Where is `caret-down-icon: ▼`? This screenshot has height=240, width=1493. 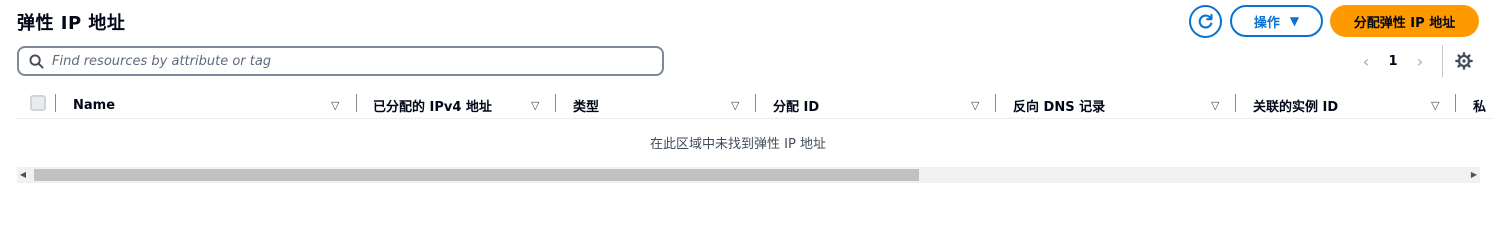 caret-down-icon: ▼ is located at coordinates (1294, 21).